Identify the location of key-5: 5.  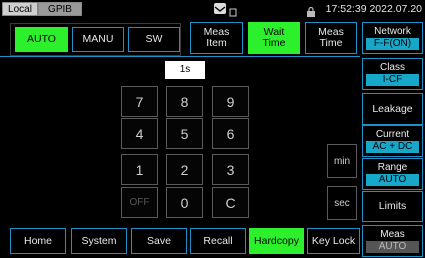
(184, 133).